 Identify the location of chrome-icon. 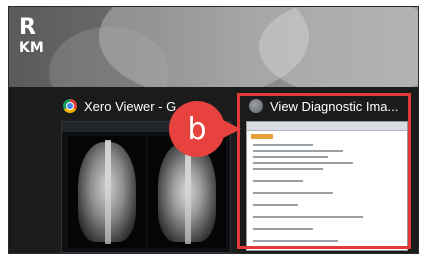
(70, 106).